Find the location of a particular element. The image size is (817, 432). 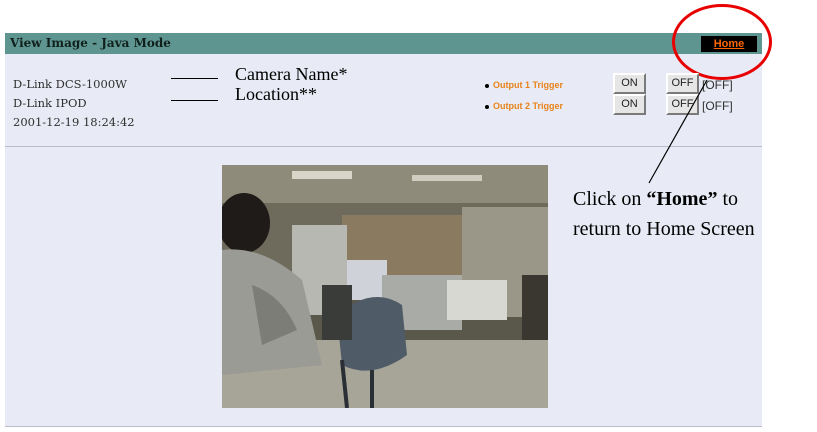

callout-pointer-line is located at coordinates (678, 131).